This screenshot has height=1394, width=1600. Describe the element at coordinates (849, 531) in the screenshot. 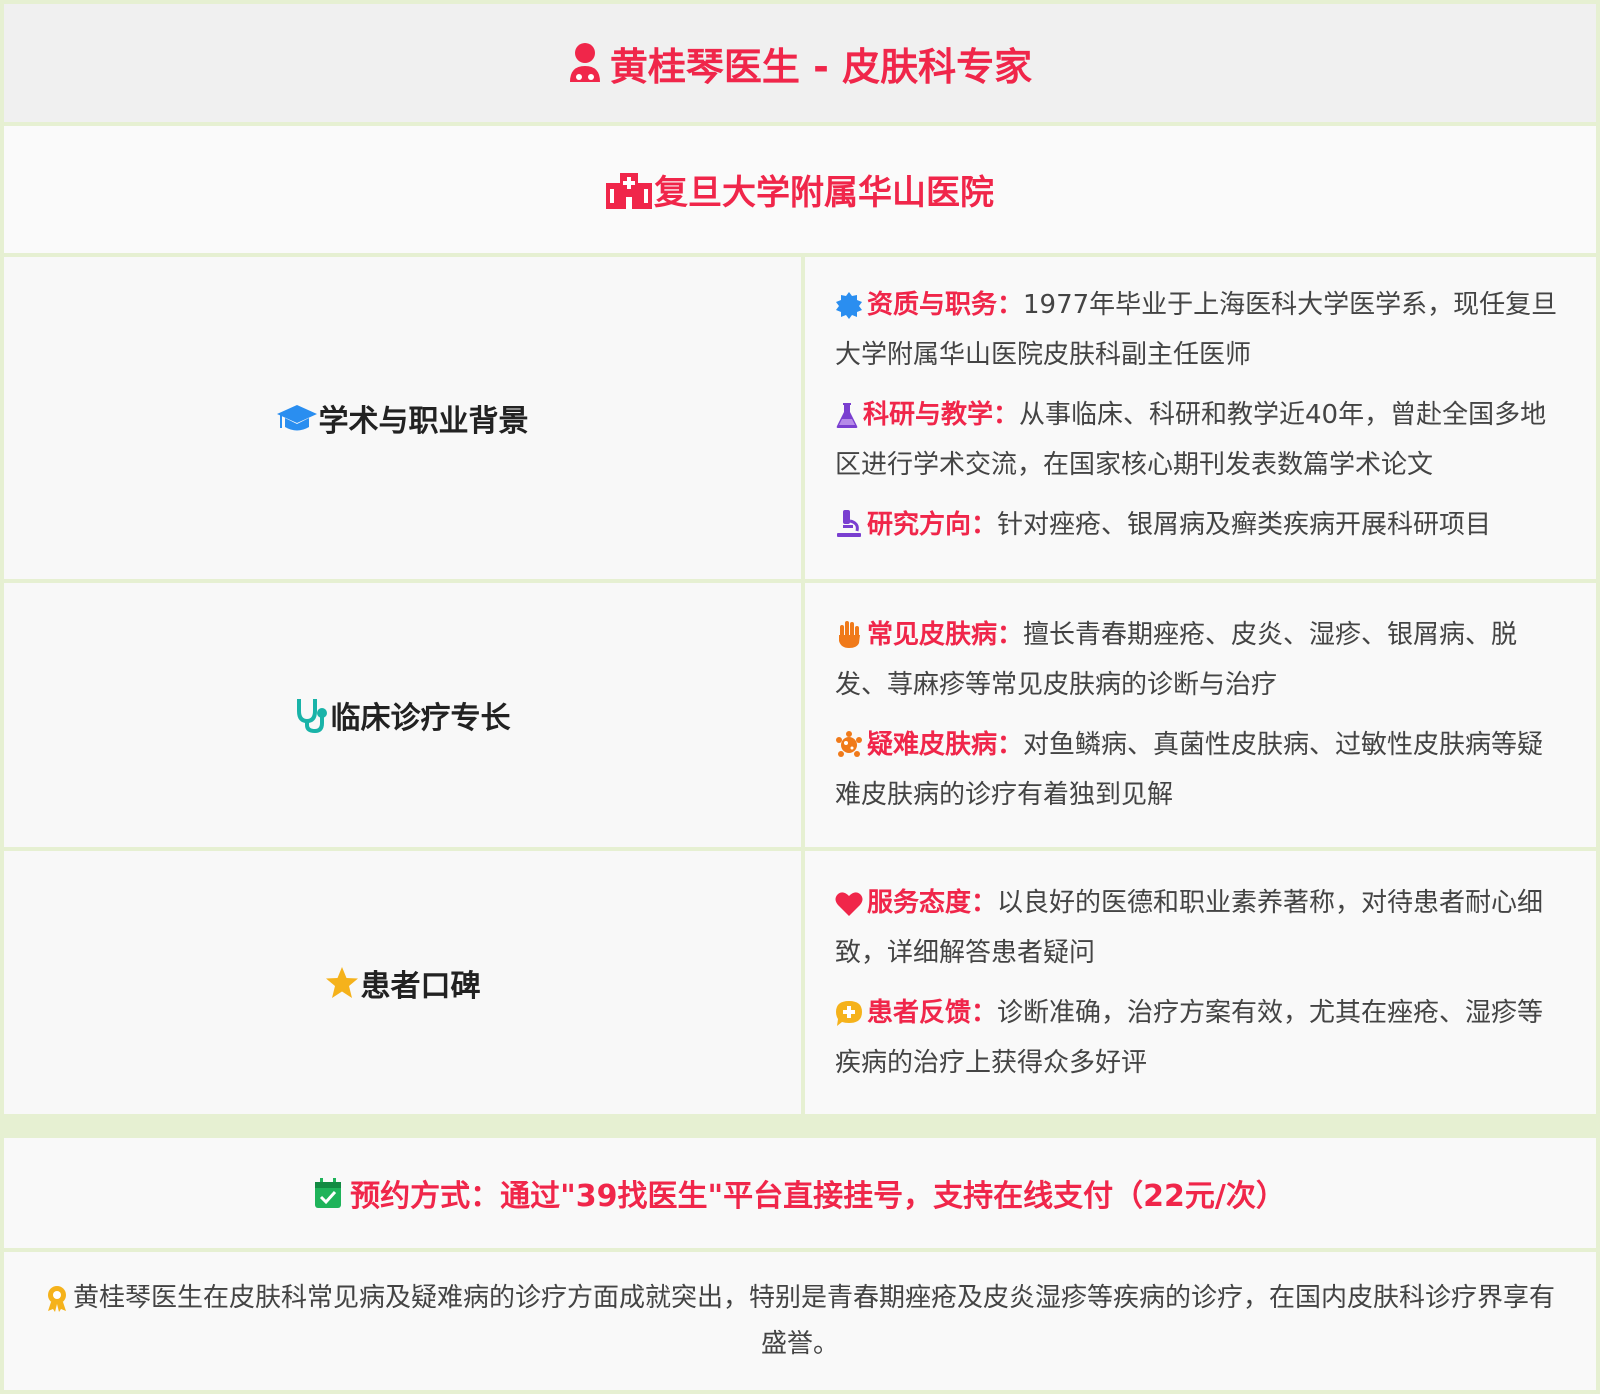

I see `microscope-icon` at that location.